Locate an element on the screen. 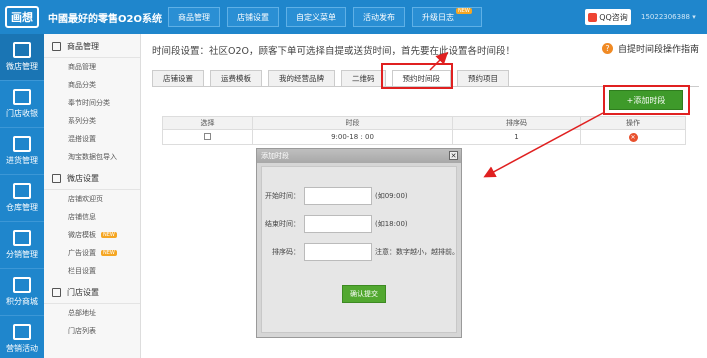  sidebar-item-season-category: 奉节时间分类 is located at coordinates (92, 103).